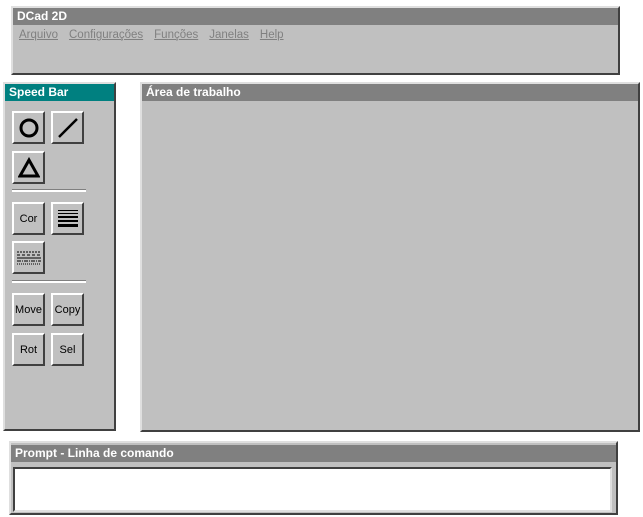 The height and width of the screenshot is (517, 643). I want to click on copy-button-label: Copy, so click(67, 309).